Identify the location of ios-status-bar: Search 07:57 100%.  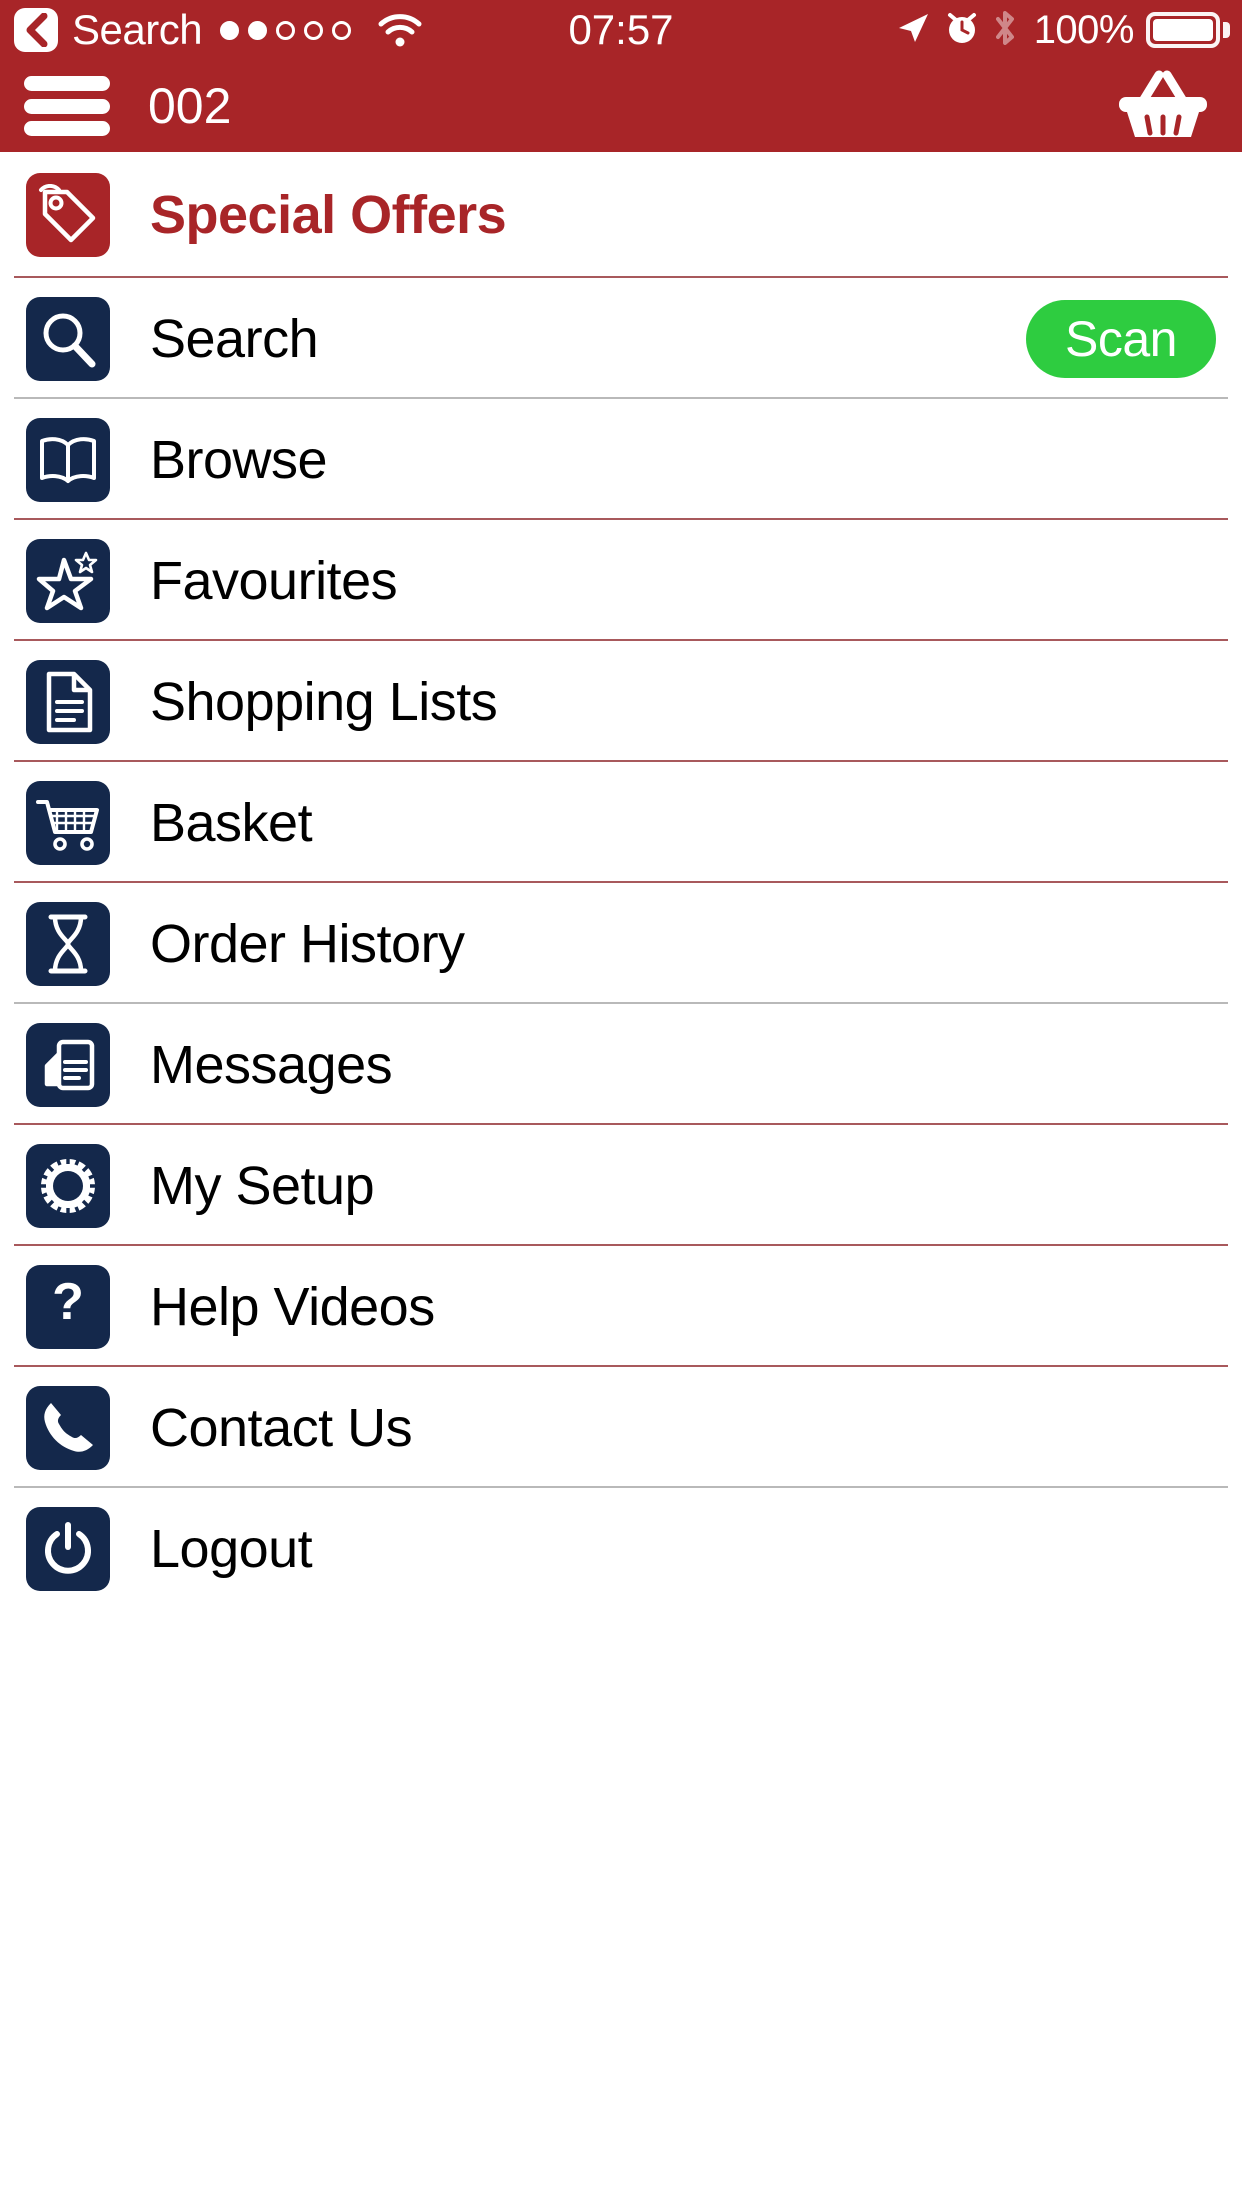
(621, 30).